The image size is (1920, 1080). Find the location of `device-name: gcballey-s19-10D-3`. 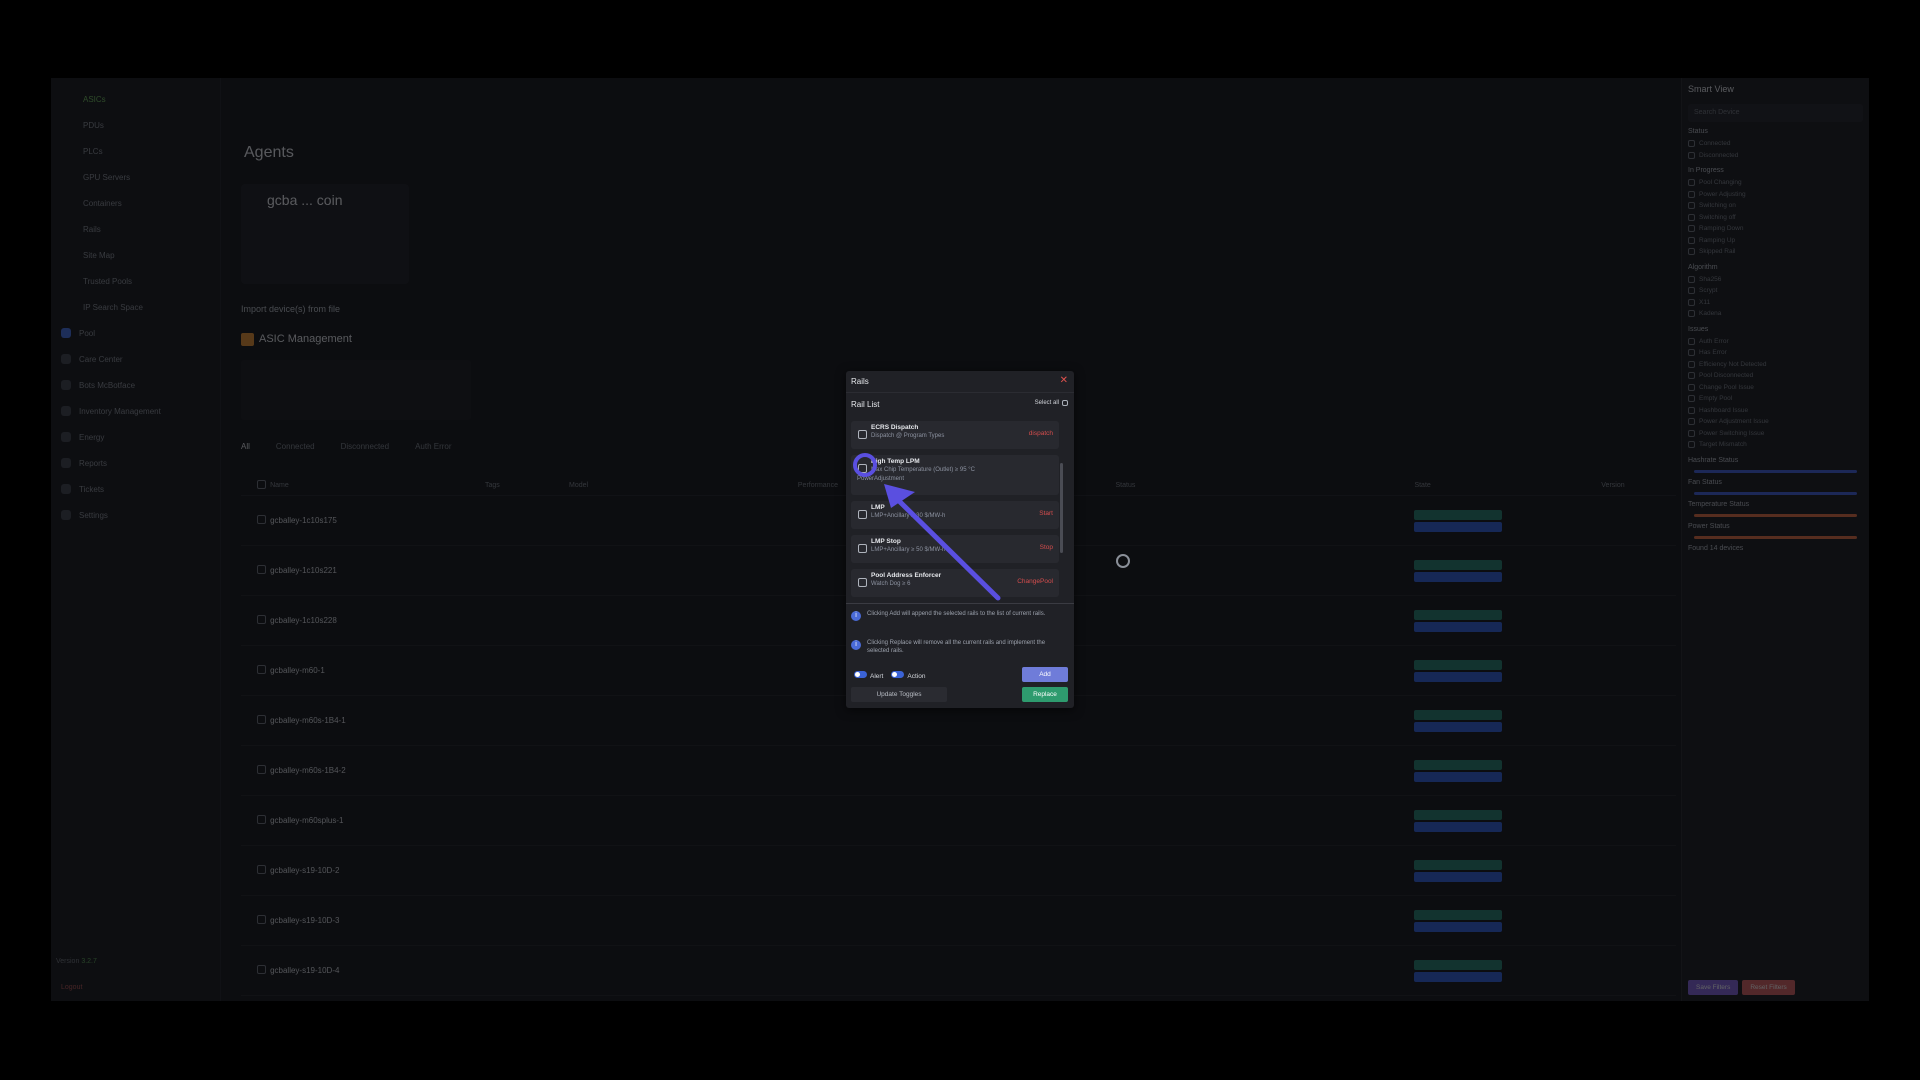

device-name: gcballey-s19-10D-3 is located at coordinates (377, 920).